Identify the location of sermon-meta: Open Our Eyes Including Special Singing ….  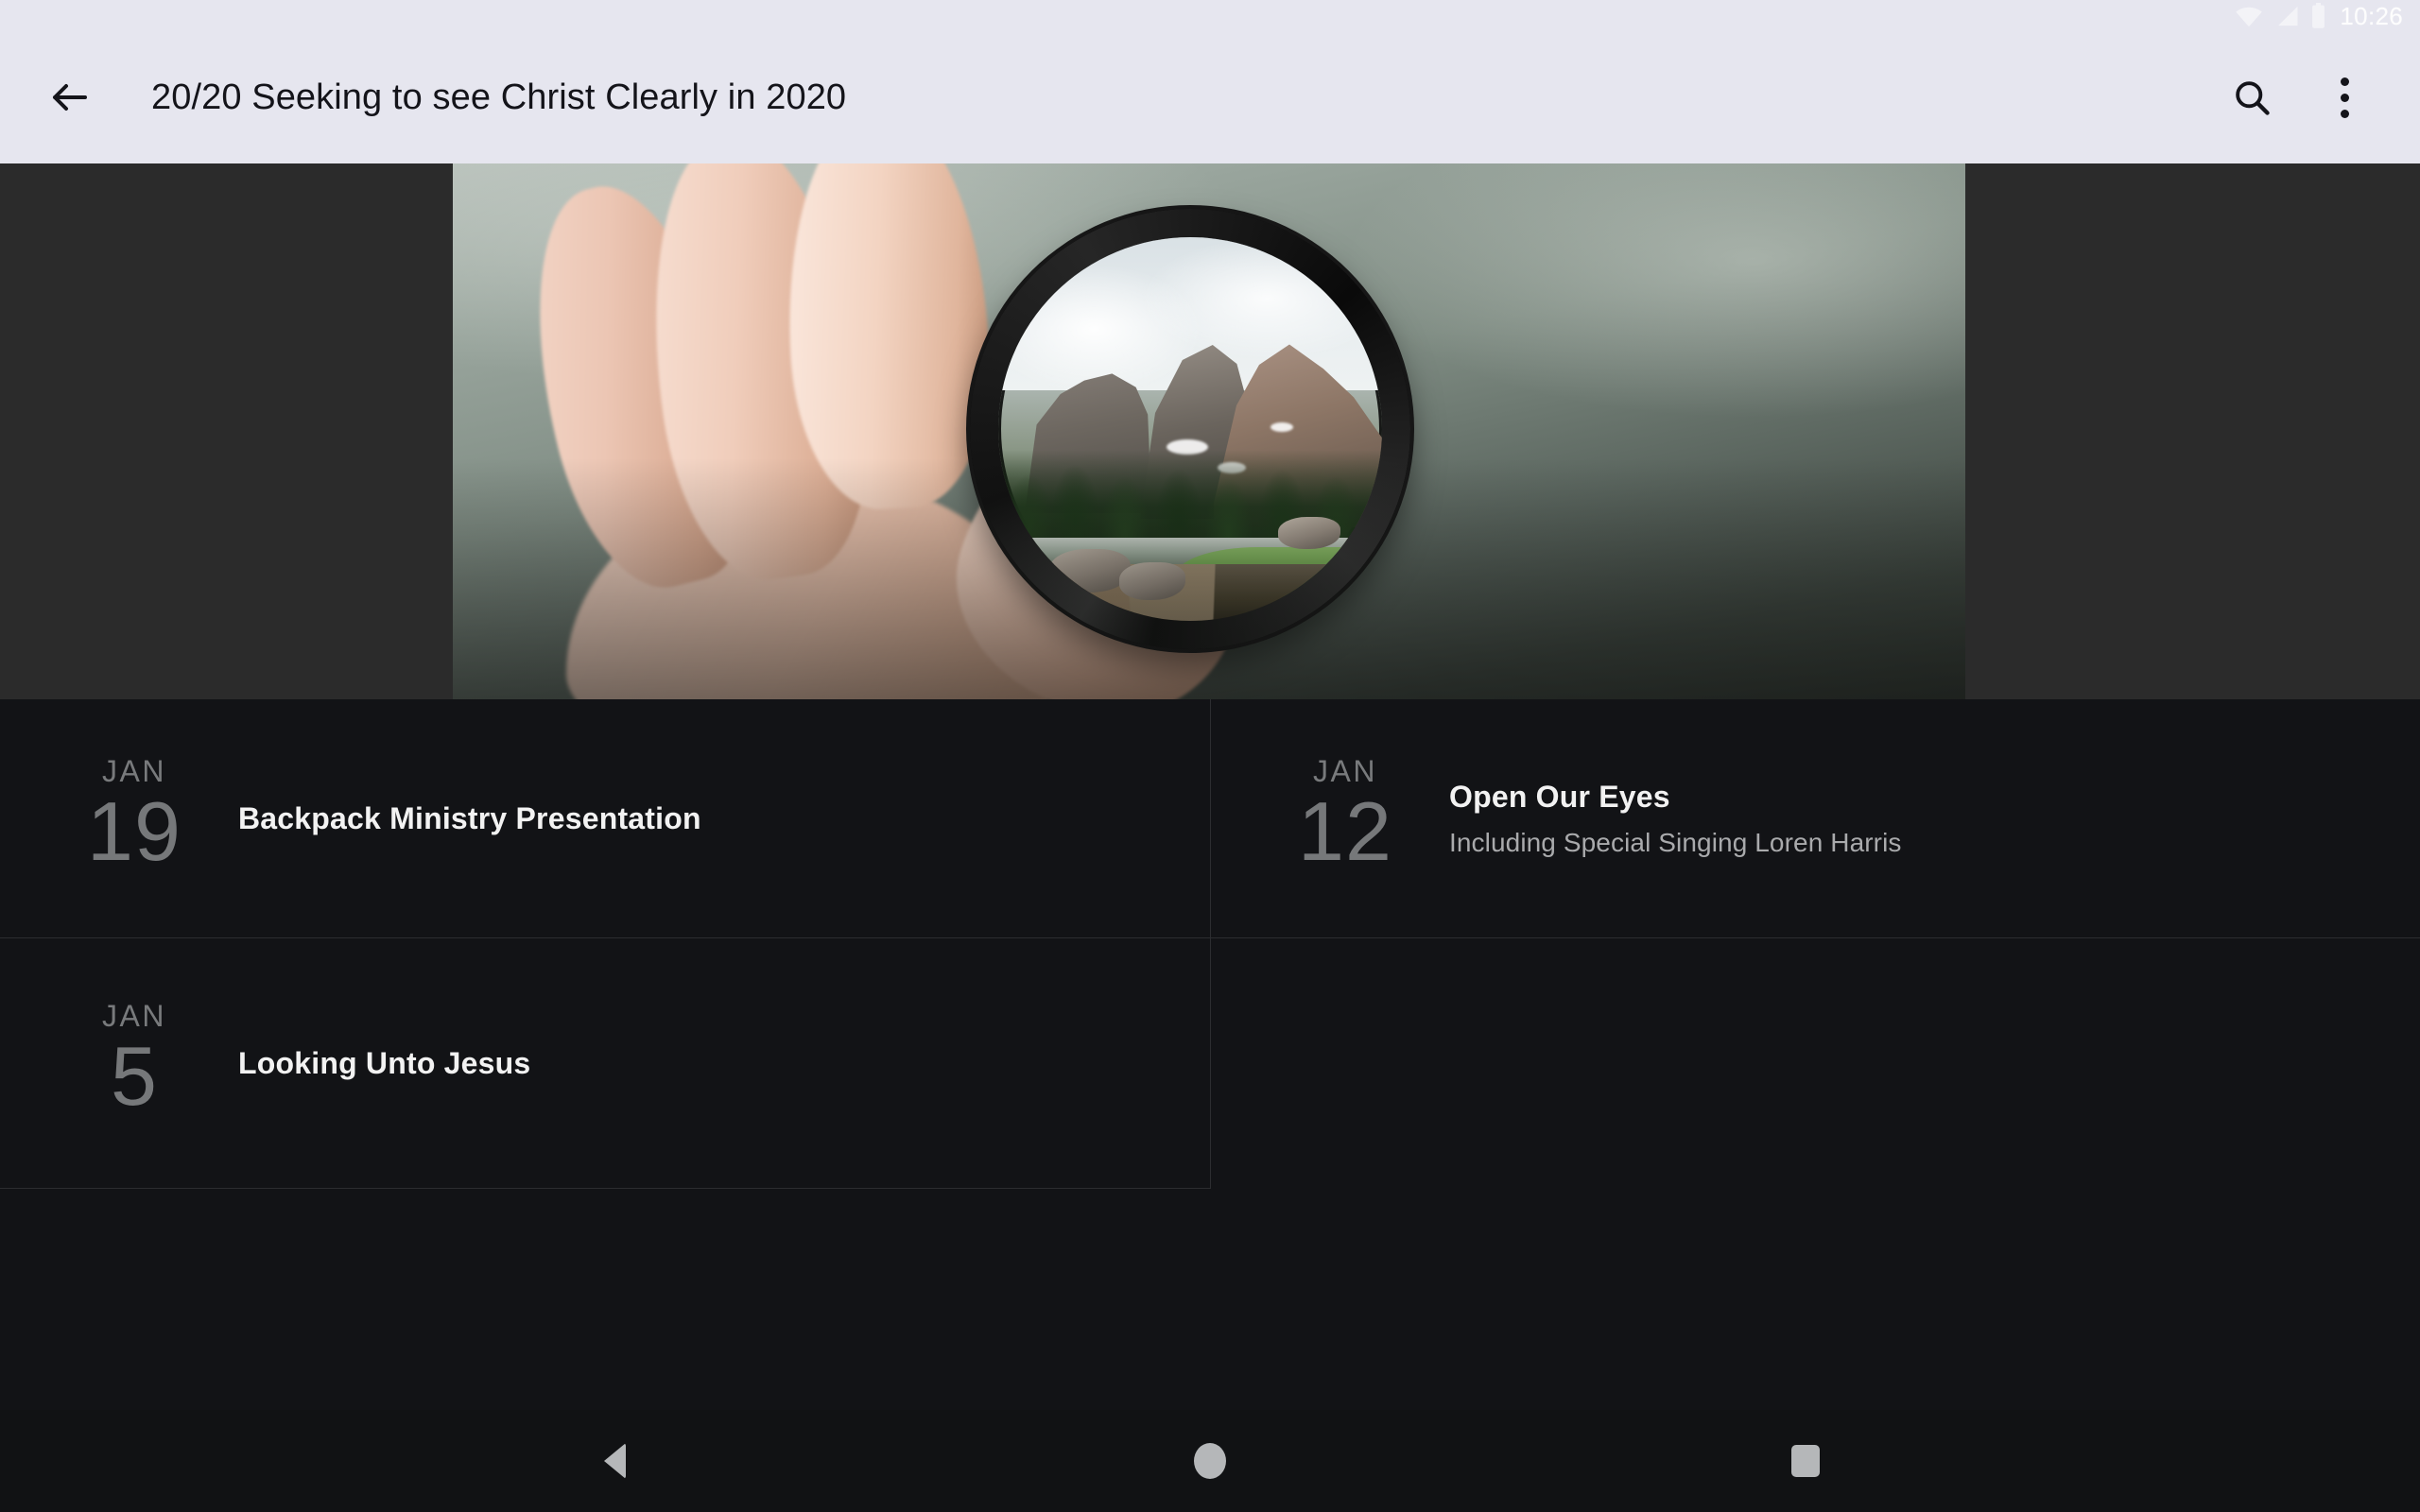
(1675, 819).